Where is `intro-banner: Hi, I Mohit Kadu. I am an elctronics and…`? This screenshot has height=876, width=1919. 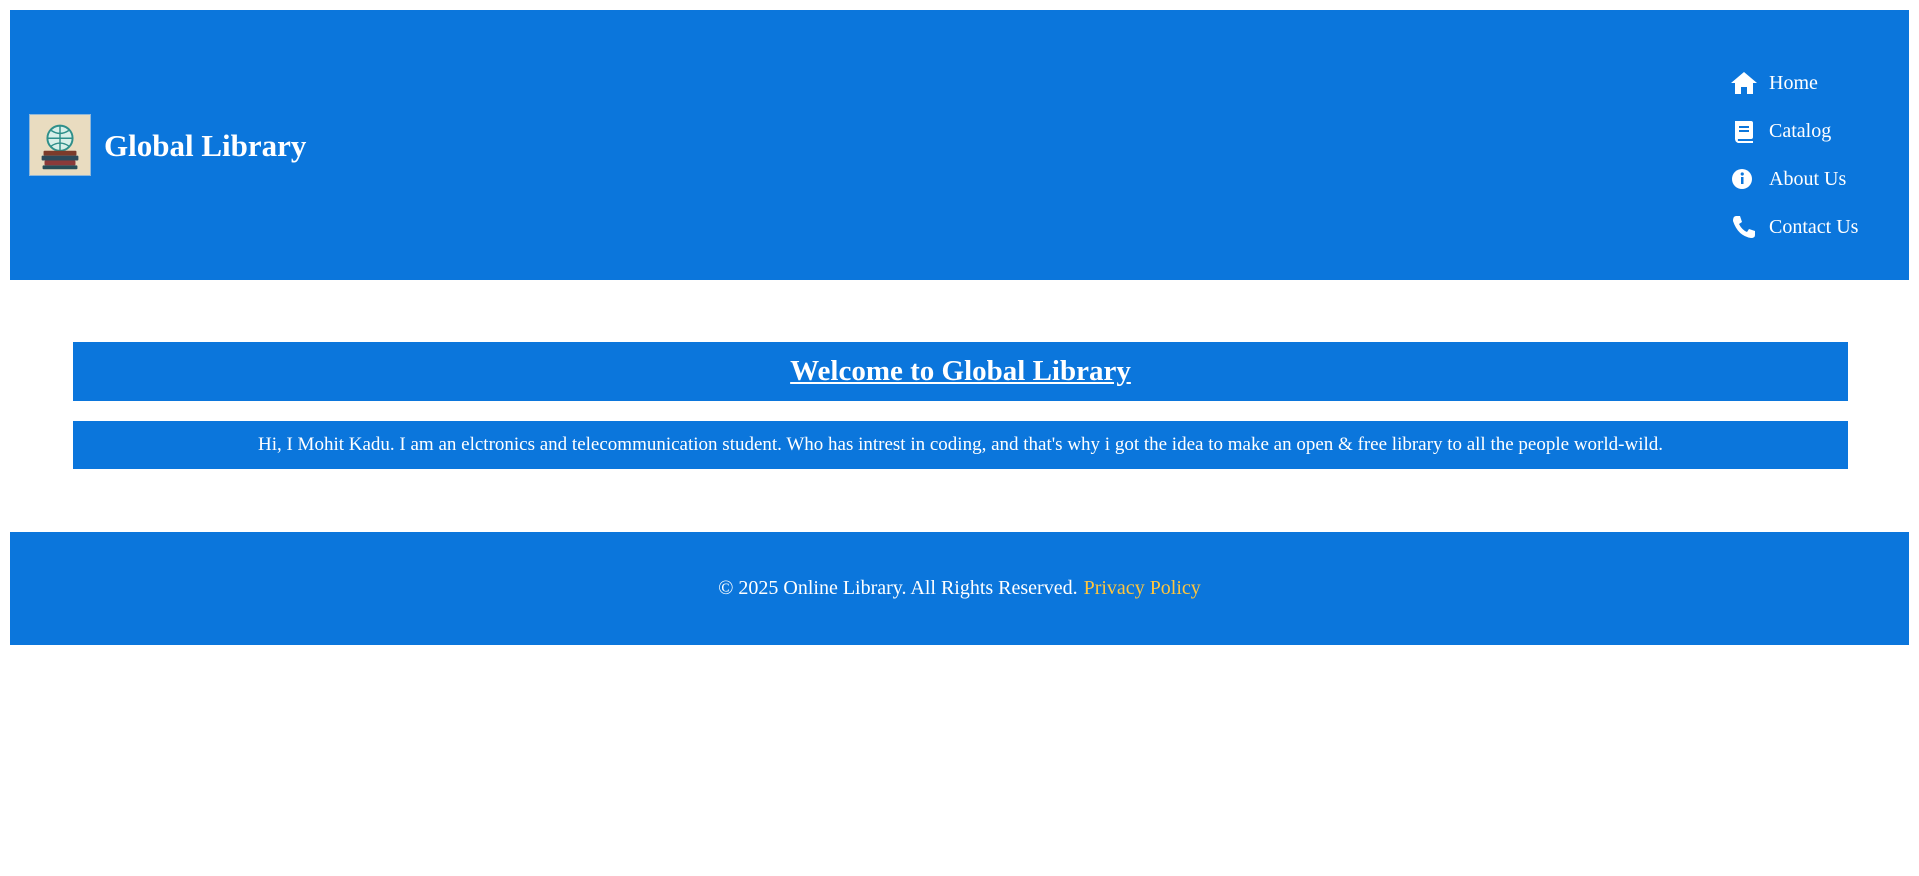 intro-banner: Hi, I Mohit Kadu. I am an elctronics and… is located at coordinates (960, 445).